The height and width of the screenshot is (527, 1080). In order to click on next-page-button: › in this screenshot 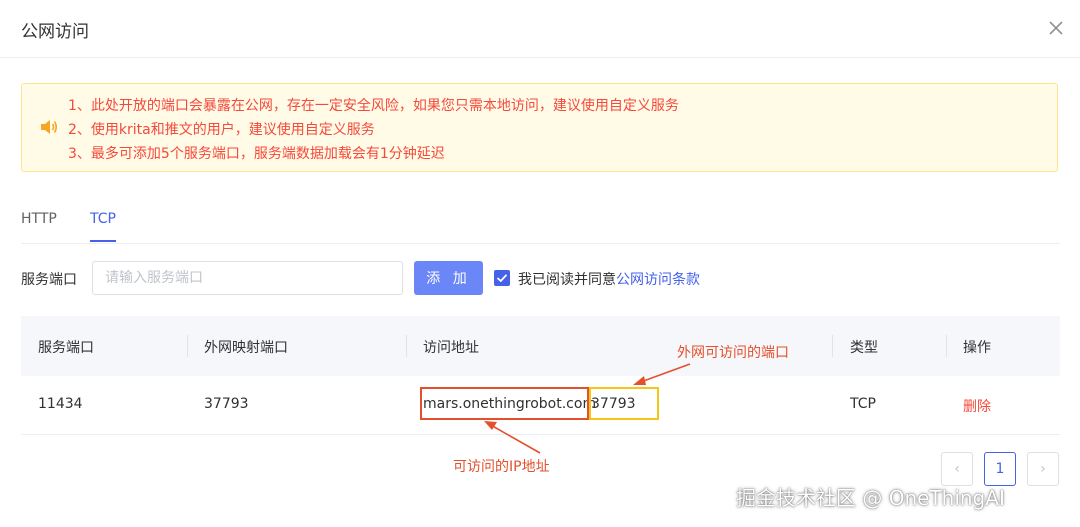, I will do `click(1043, 469)`.